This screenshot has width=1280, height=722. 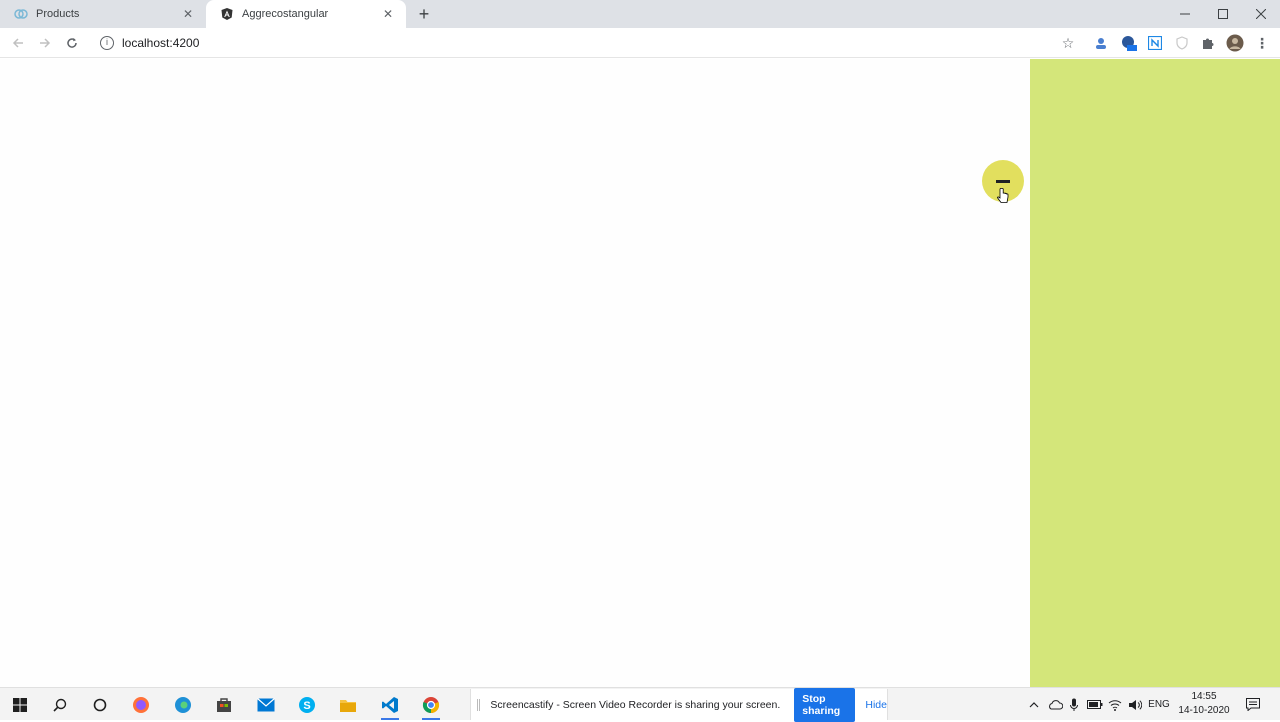 I want to click on extension-shield-icon, so click(x=1182, y=43).